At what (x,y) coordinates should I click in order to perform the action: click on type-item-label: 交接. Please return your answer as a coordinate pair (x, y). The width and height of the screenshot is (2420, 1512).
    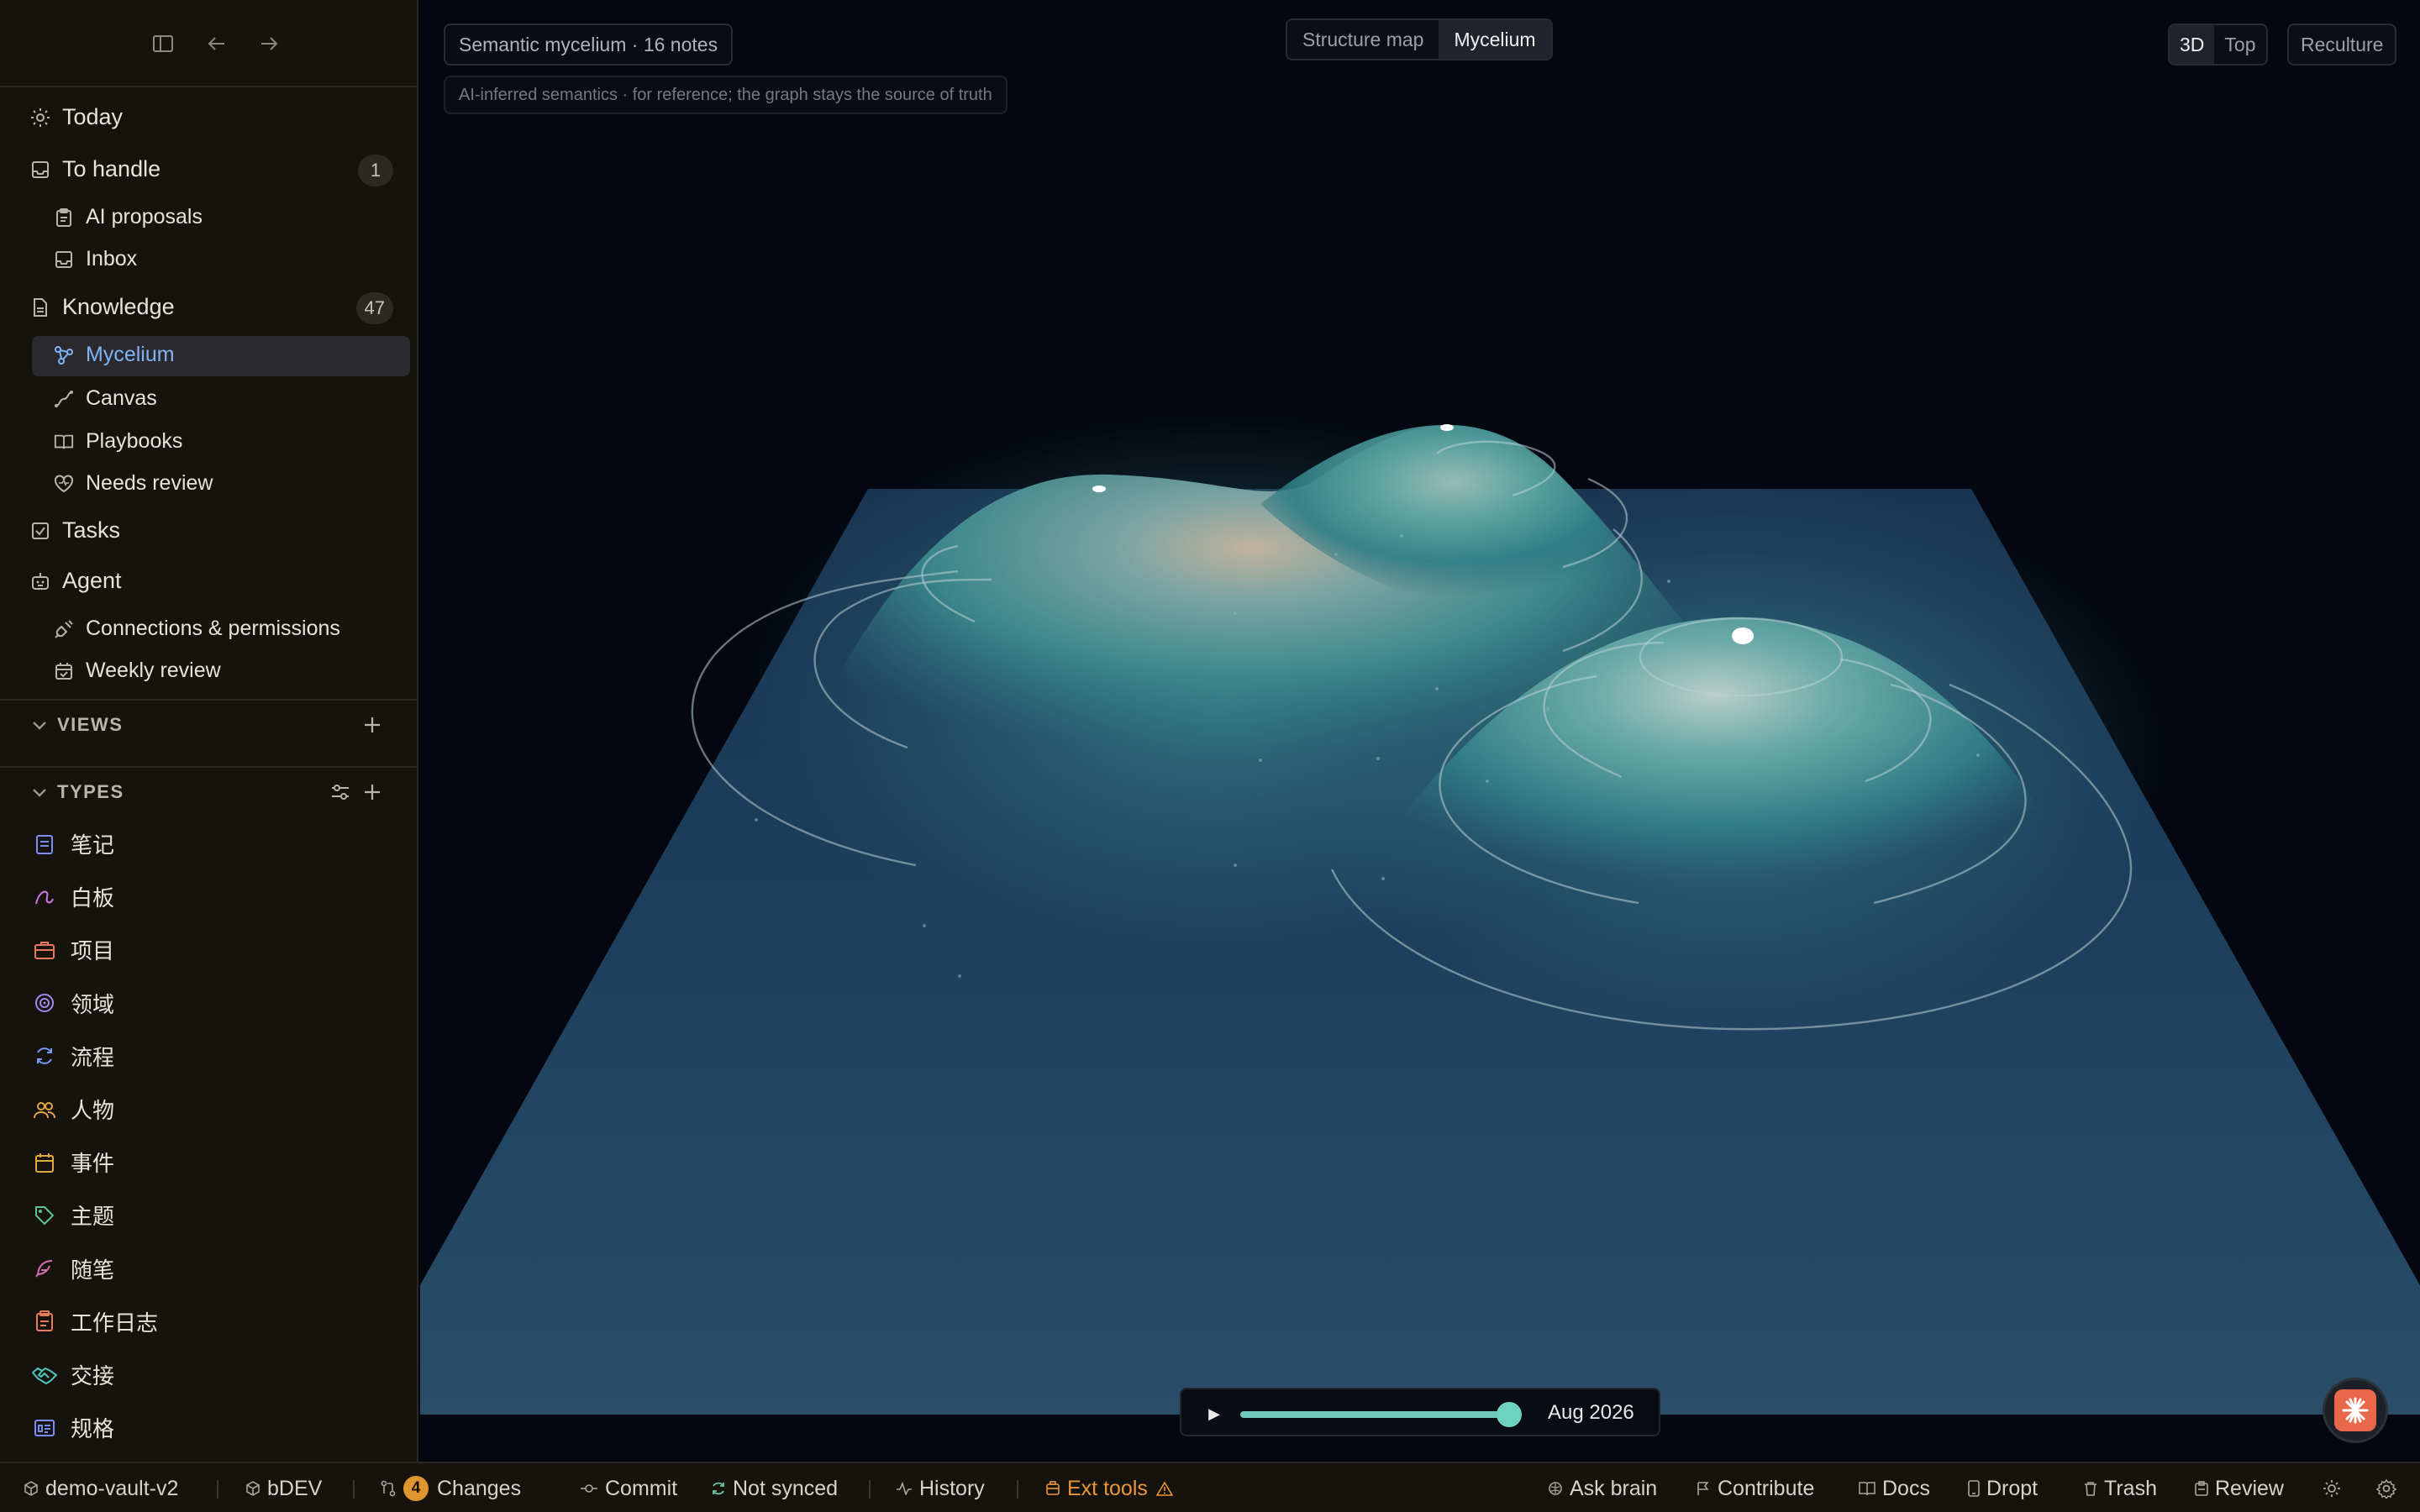
    Looking at the image, I should click on (93, 1376).